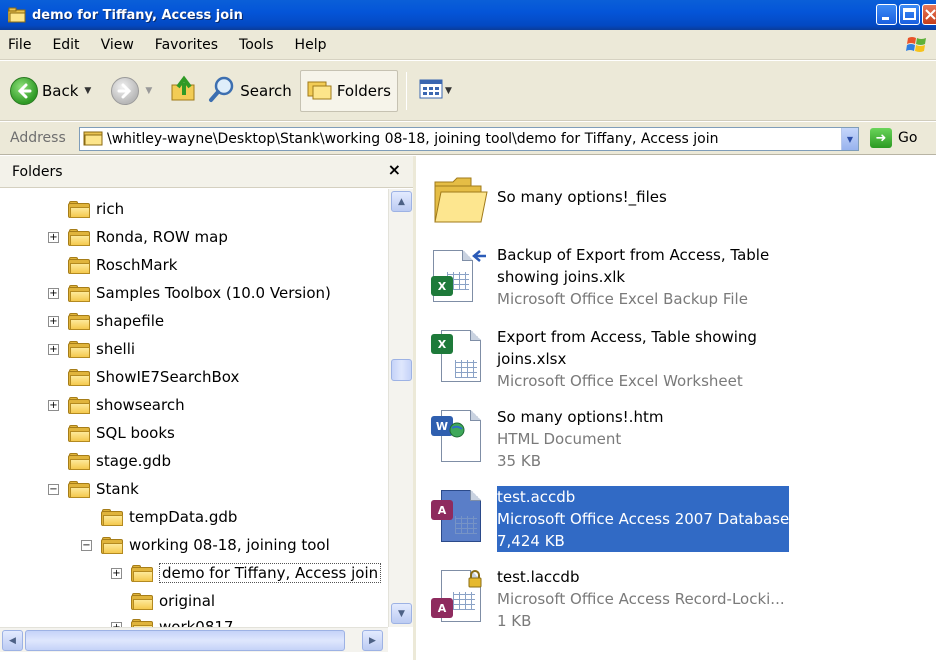  What do you see at coordinates (401, 613) in the screenshot?
I see `scroll-down-icon: ▼` at bounding box center [401, 613].